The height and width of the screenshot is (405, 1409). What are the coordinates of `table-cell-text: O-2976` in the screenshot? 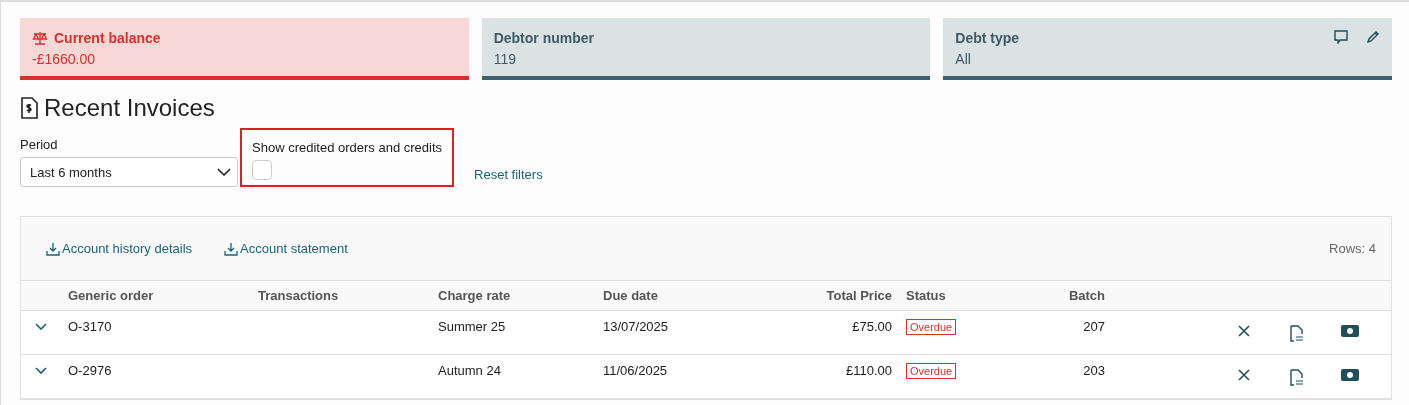 It's located at (90, 370).